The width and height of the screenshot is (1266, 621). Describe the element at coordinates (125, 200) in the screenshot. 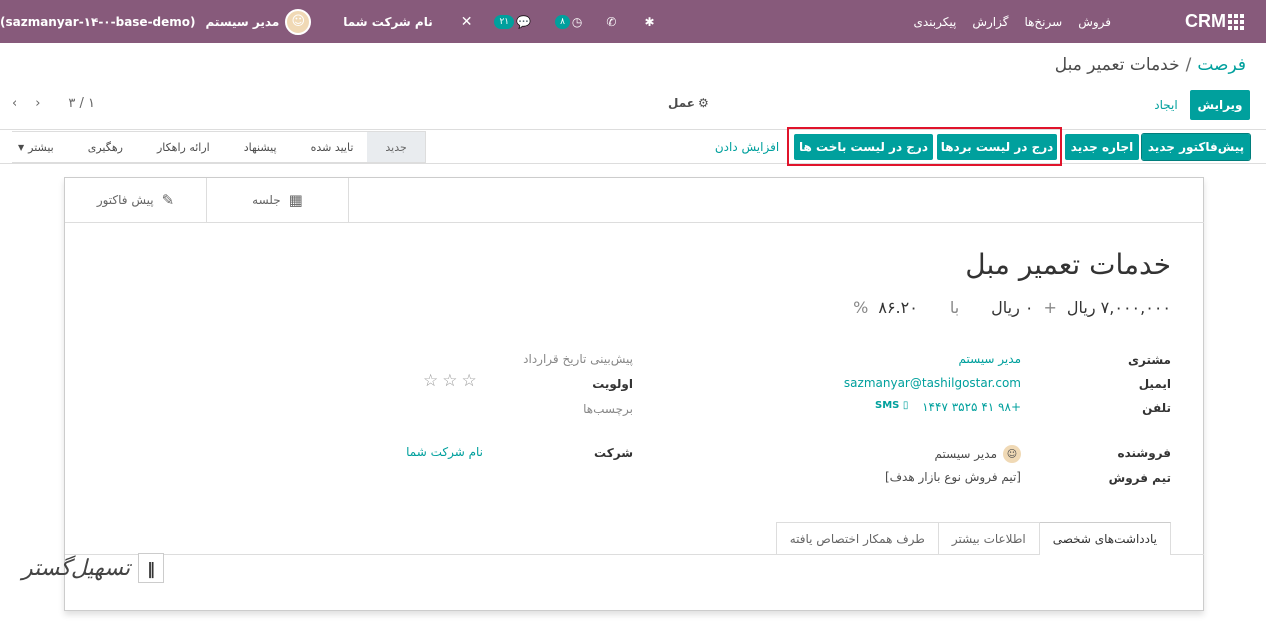

I see `quotation-label: پیش فاکتور` at that location.